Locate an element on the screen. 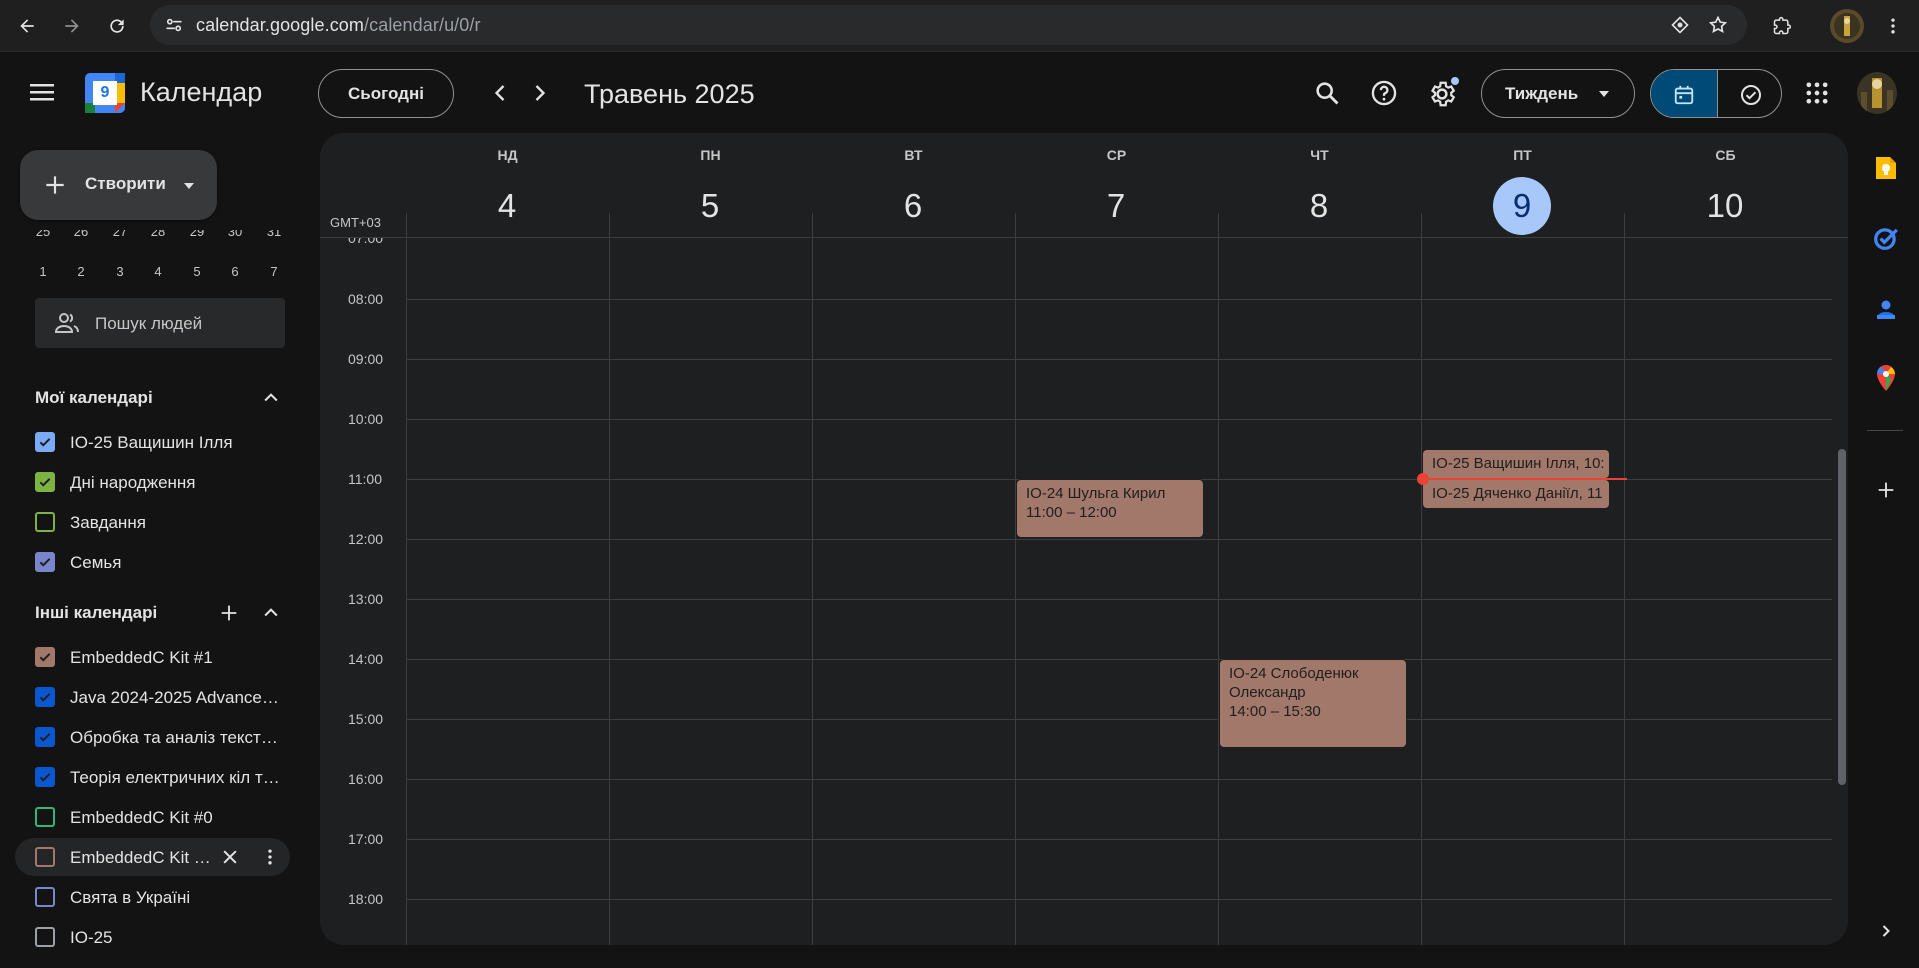 This screenshot has height=968, width=1919. mini-calendar-day: 2 is located at coordinates (81, 271).